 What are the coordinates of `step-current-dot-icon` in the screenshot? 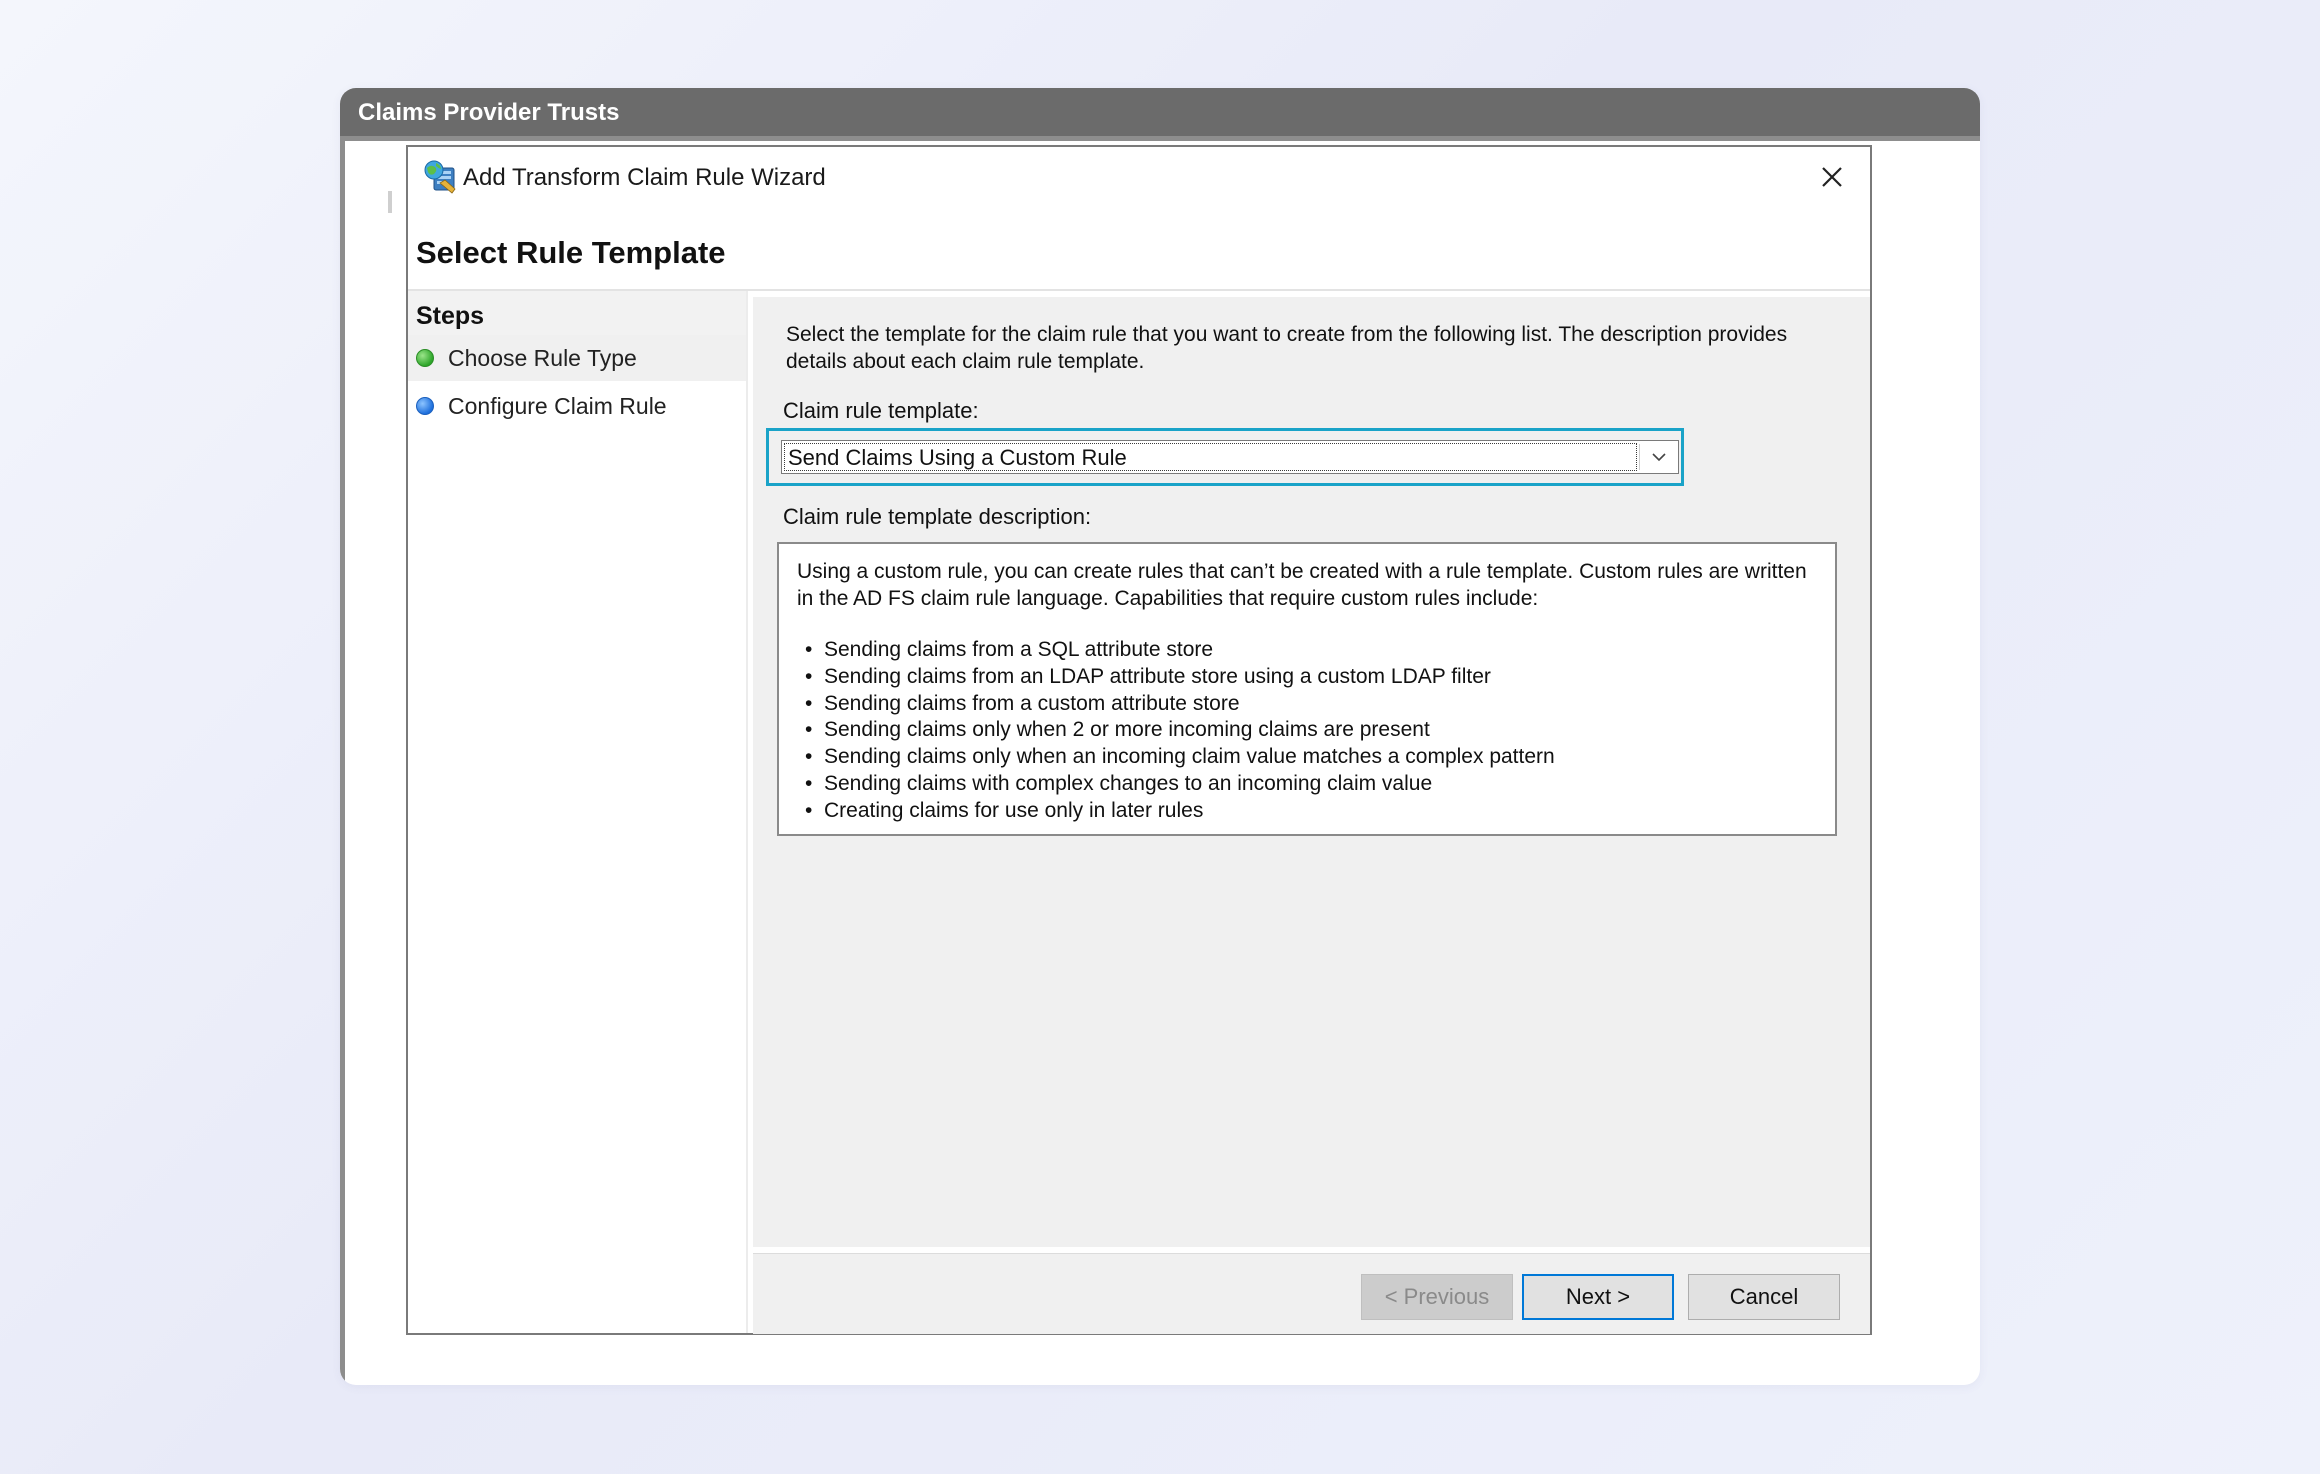 It's located at (425, 406).